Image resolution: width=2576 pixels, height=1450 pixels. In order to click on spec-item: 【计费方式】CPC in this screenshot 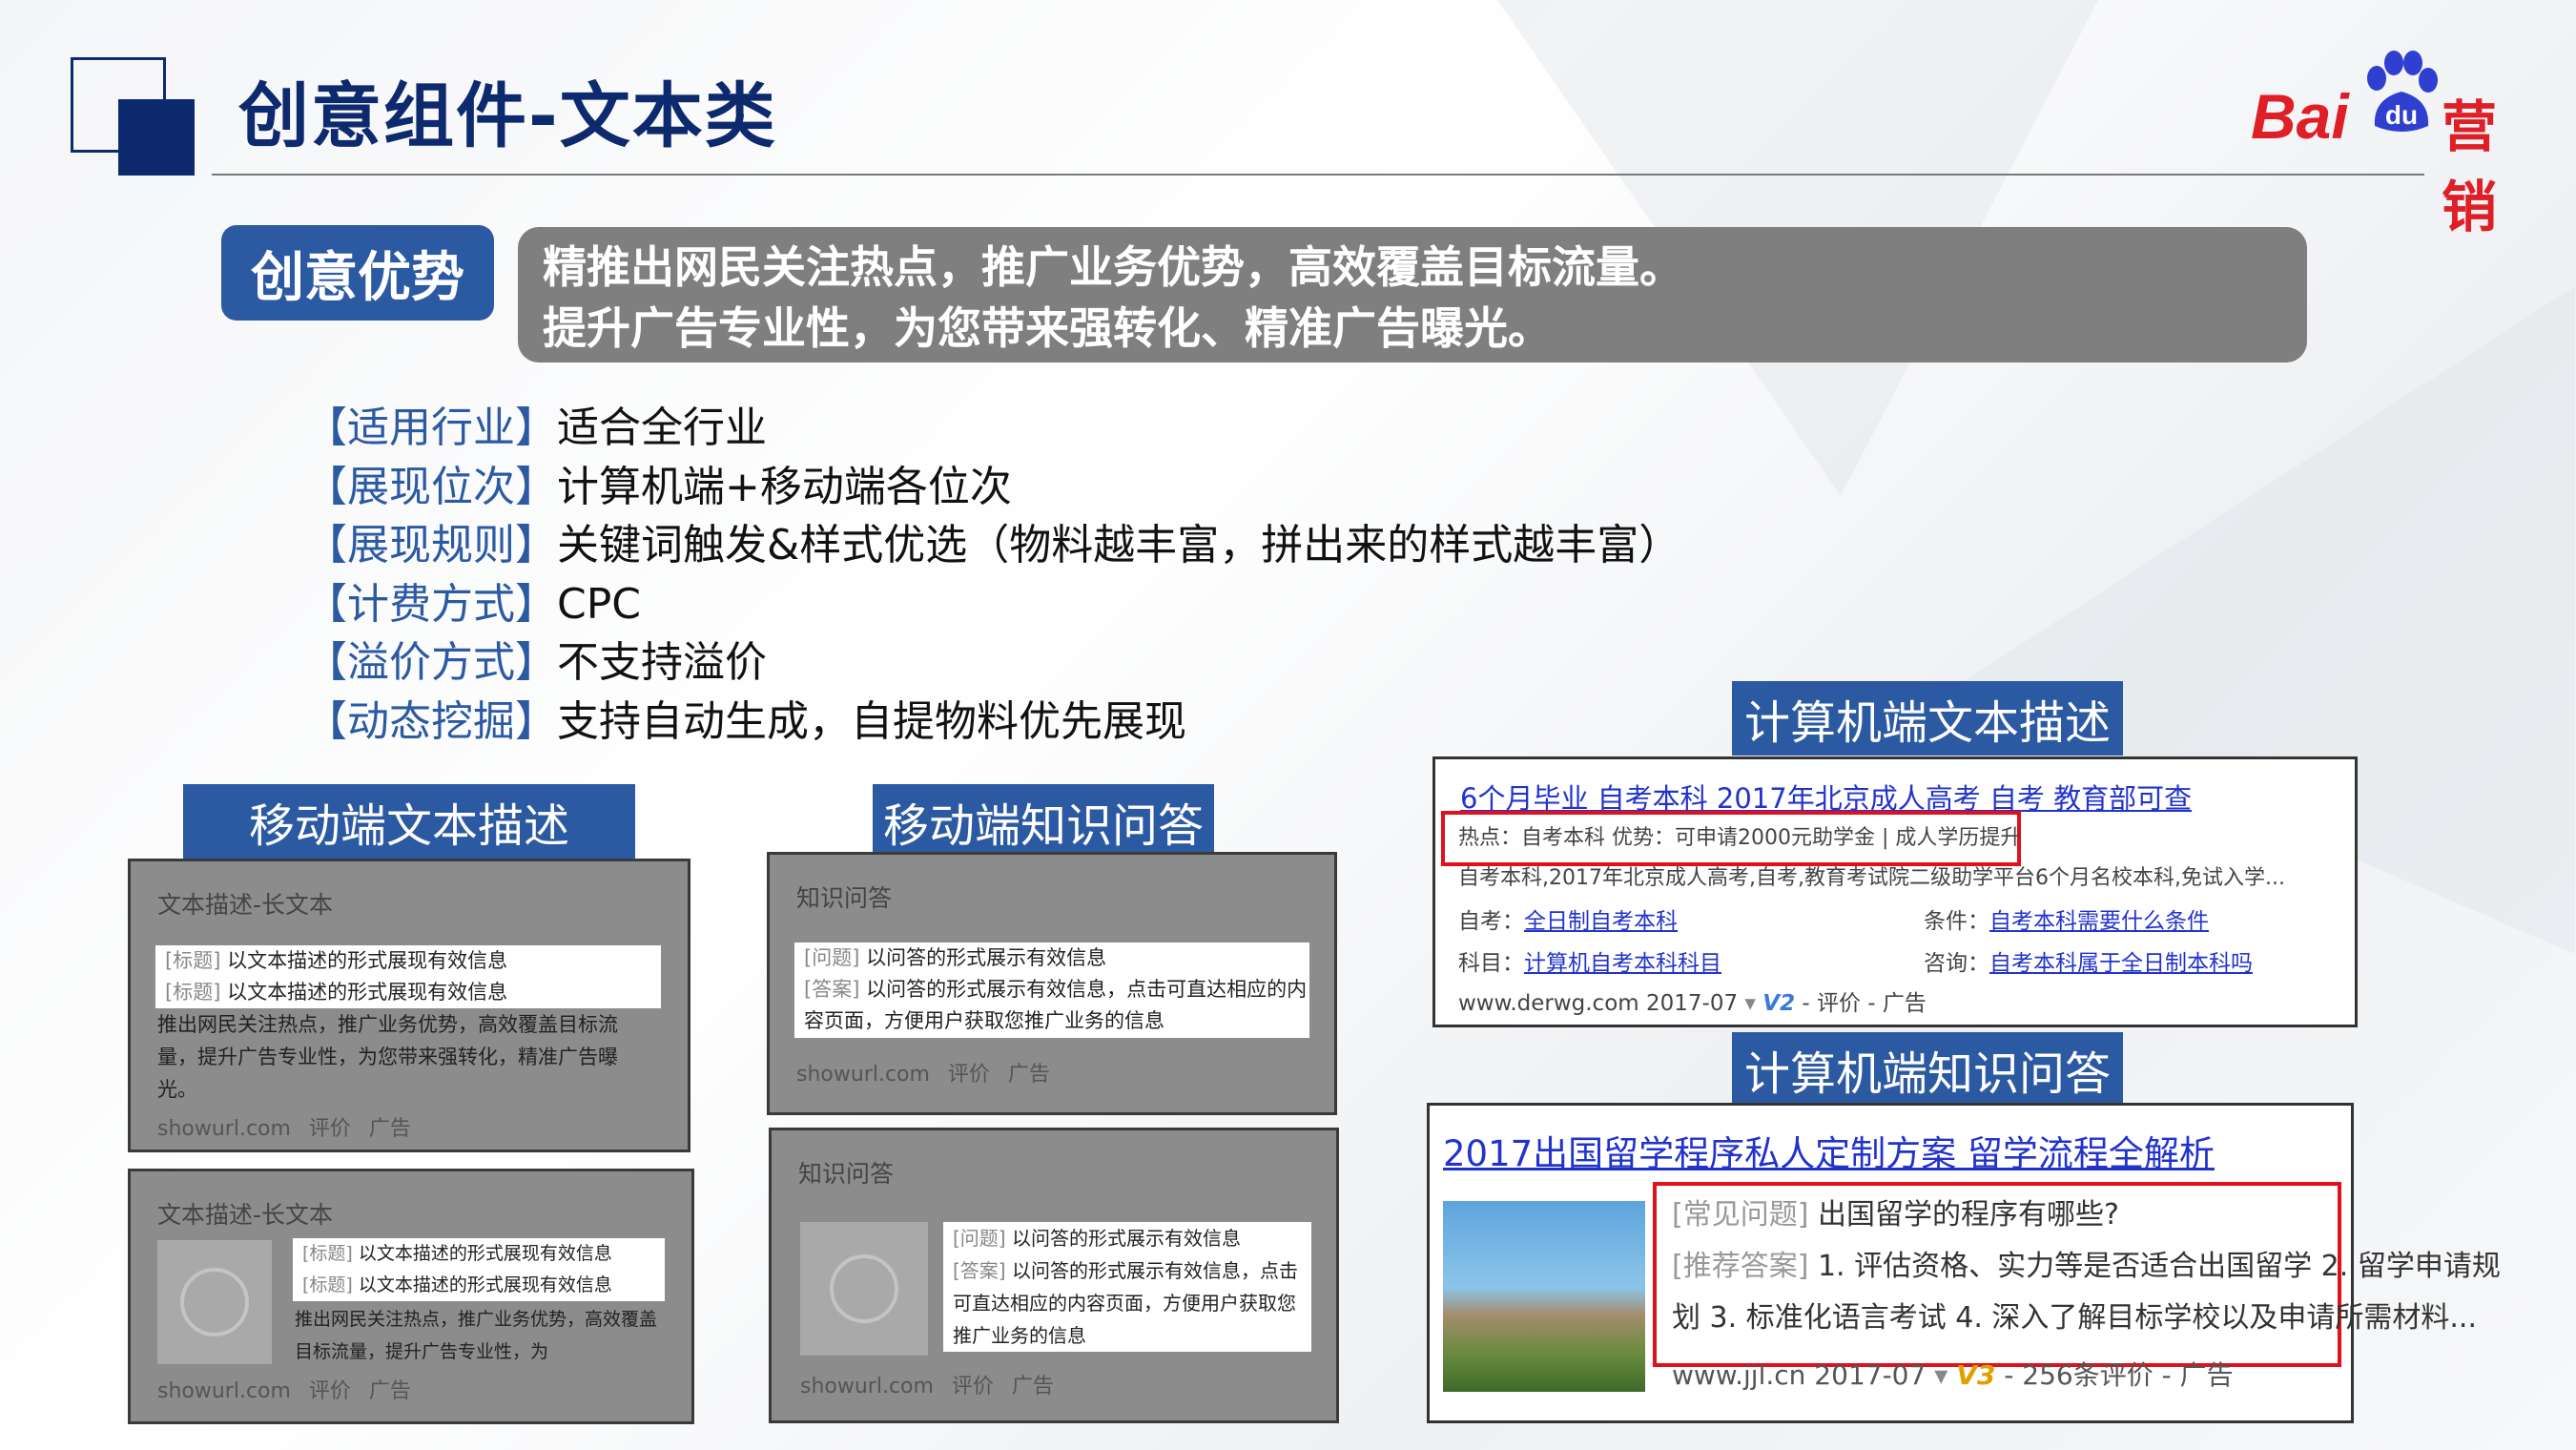, I will do `click(992, 604)`.